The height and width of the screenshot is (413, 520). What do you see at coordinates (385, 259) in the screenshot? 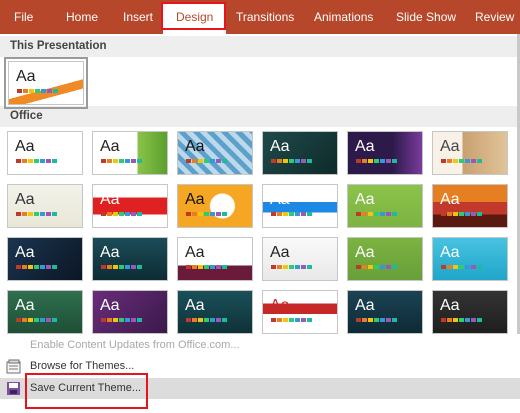
I see `theme-office-17: Aa` at bounding box center [385, 259].